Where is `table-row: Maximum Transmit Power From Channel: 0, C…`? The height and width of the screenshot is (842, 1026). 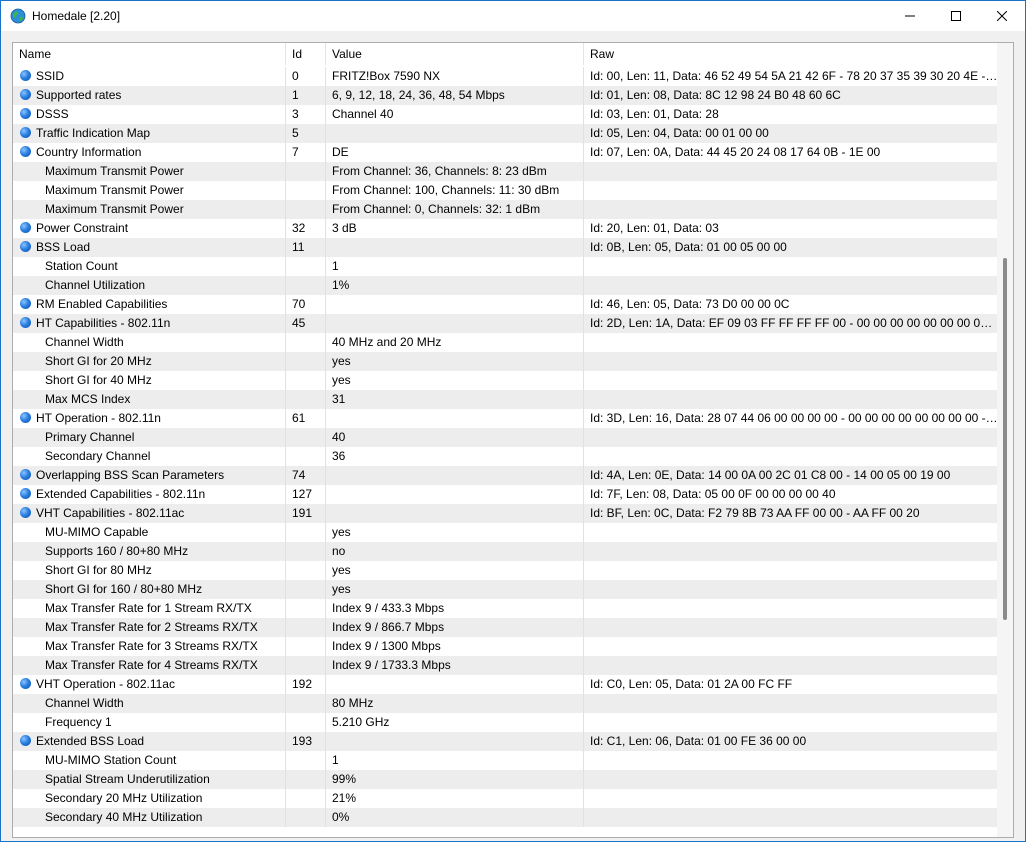 table-row: Maximum Transmit Power From Channel: 0, C… is located at coordinates (505, 209).